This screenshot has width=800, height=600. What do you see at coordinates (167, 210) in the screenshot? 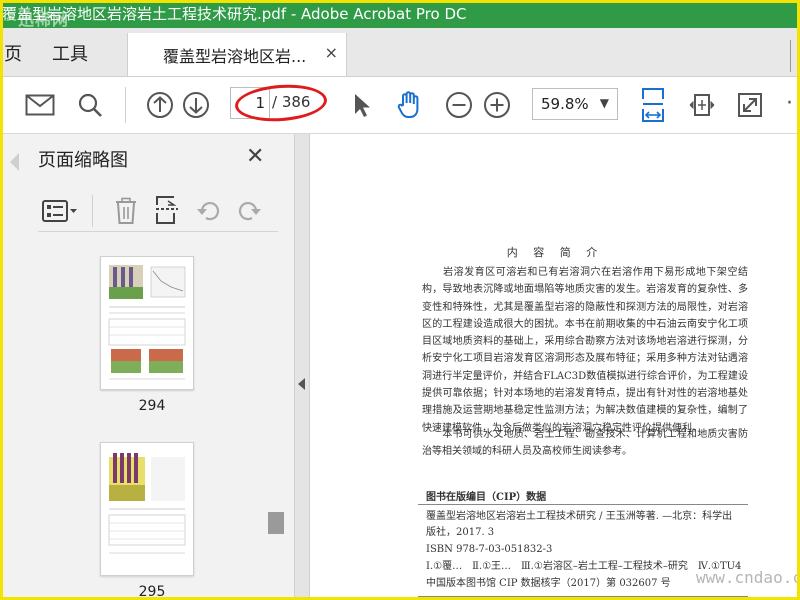
I see `split-page-icon` at bounding box center [167, 210].